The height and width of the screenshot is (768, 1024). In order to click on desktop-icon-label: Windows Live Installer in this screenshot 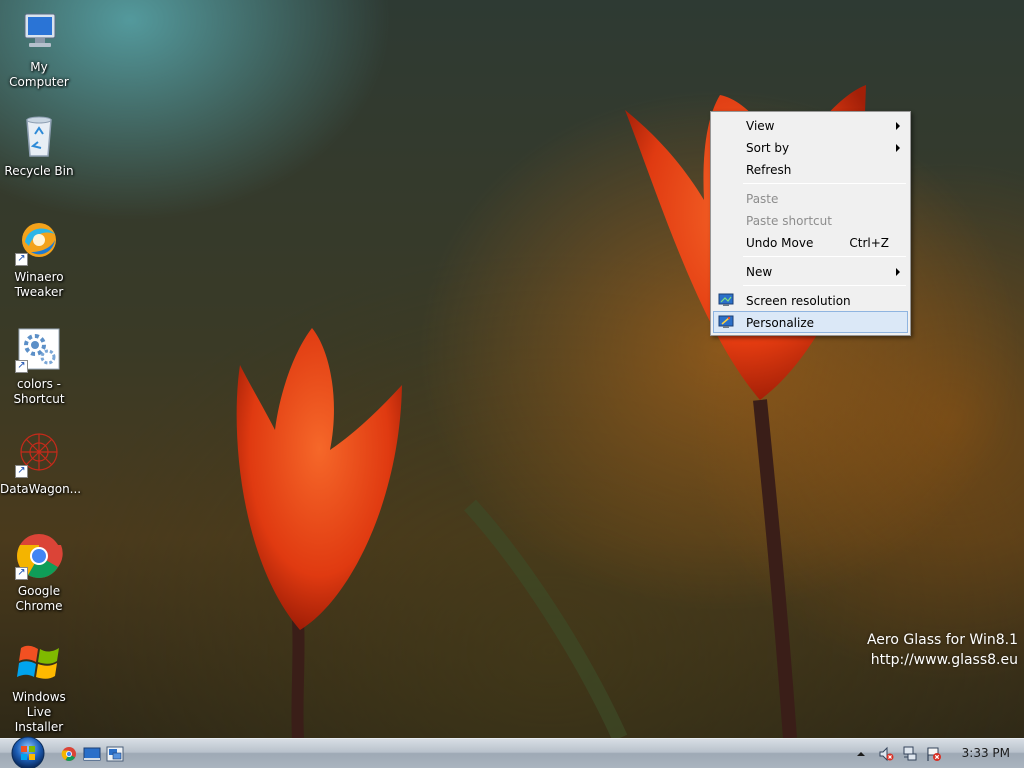, I will do `click(39, 712)`.